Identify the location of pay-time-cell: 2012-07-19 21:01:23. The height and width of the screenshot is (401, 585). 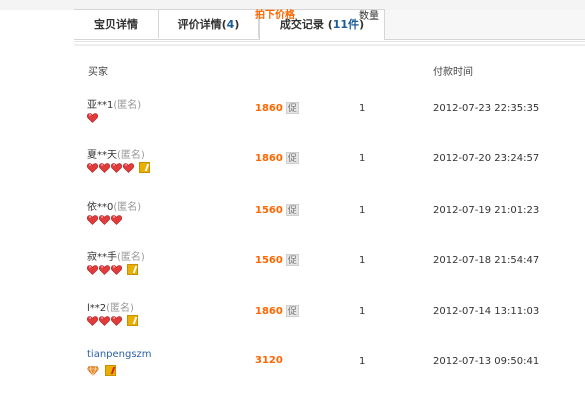
(486, 210).